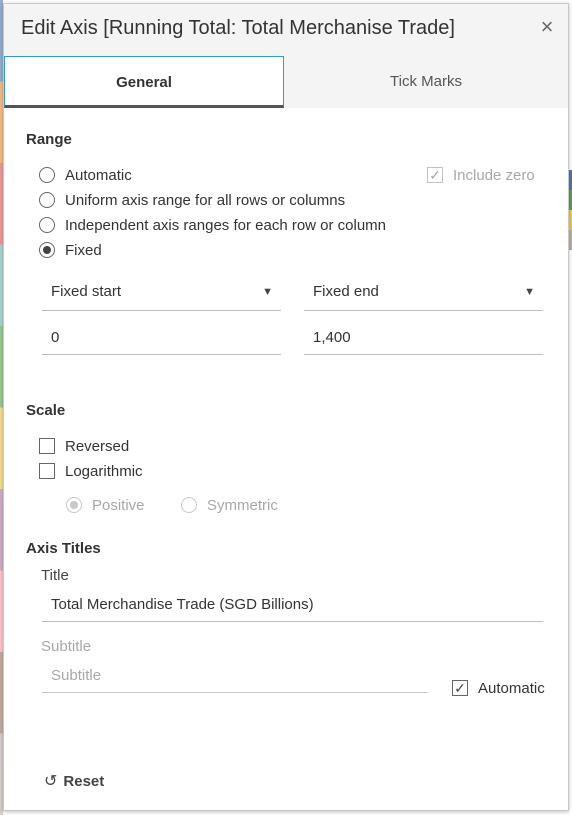 The image size is (572, 815). What do you see at coordinates (104, 471) in the screenshot?
I see `logarithmic-label: Logarithmic` at bounding box center [104, 471].